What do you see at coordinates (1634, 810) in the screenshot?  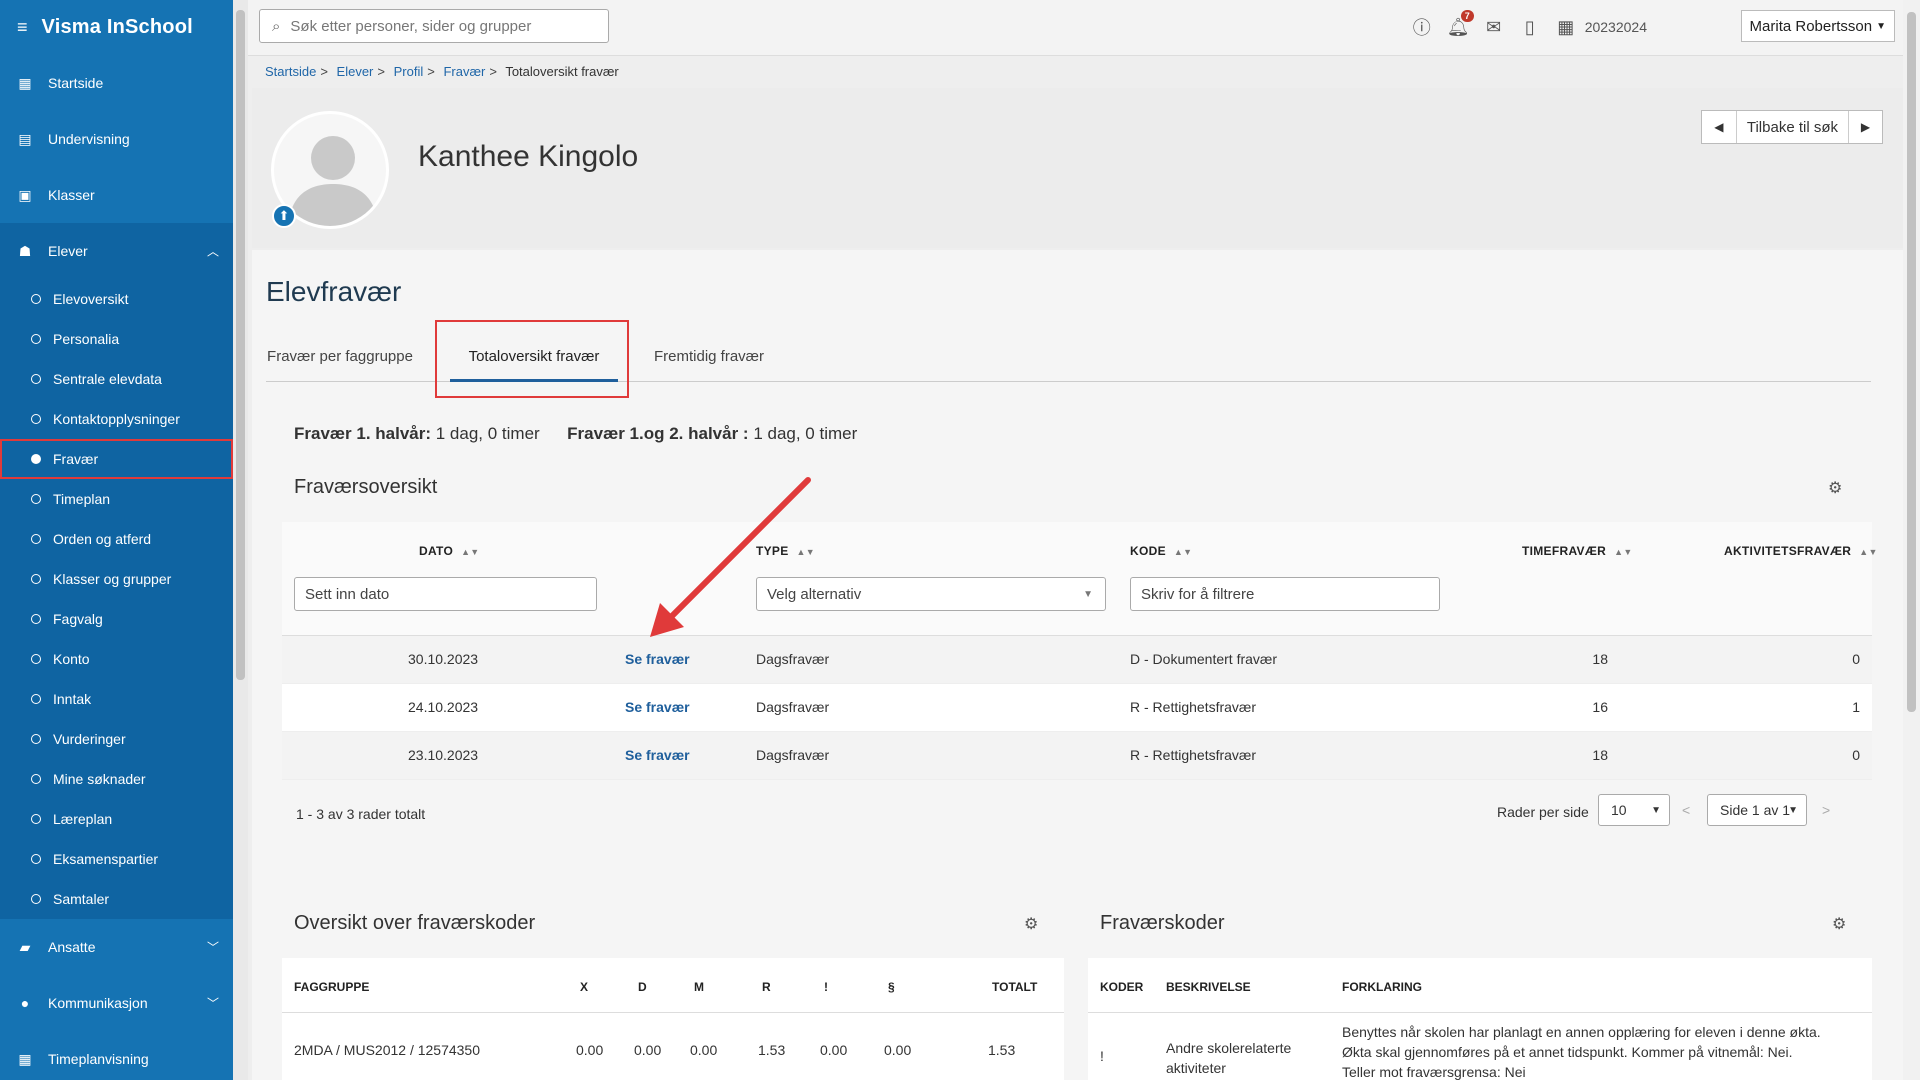 I see `rows-per-page-select: 10 ▼` at bounding box center [1634, 810].